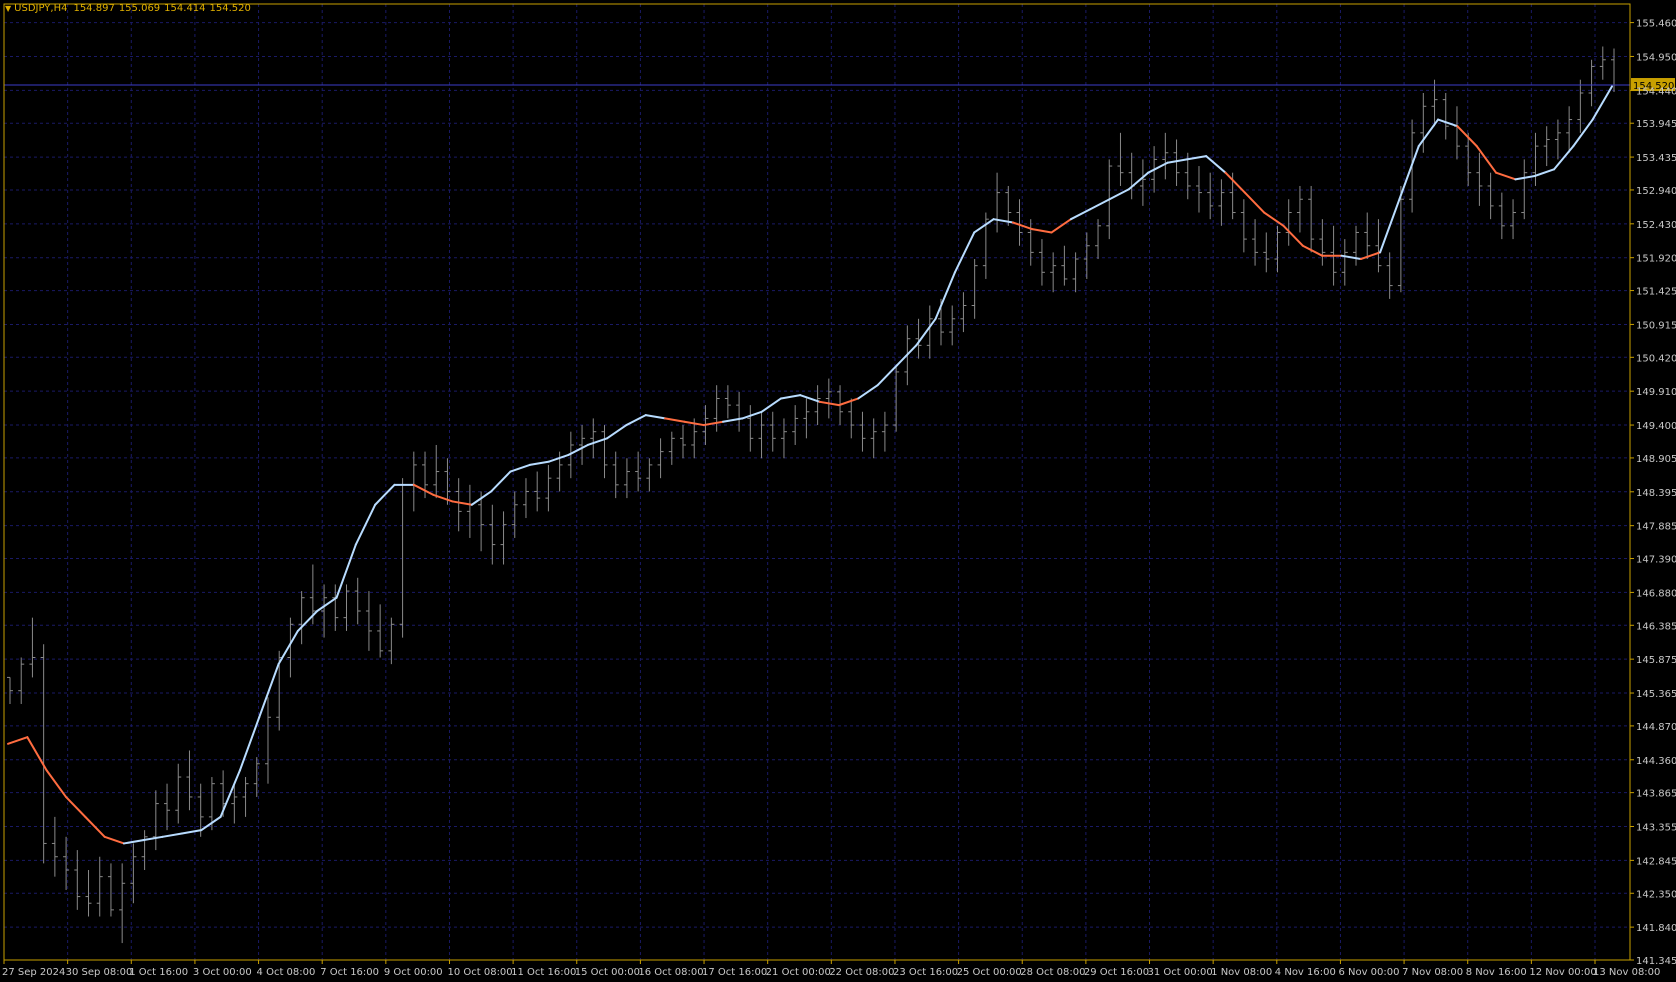  I want to click on y-tick-label: 141.840, so click(1656, 928).